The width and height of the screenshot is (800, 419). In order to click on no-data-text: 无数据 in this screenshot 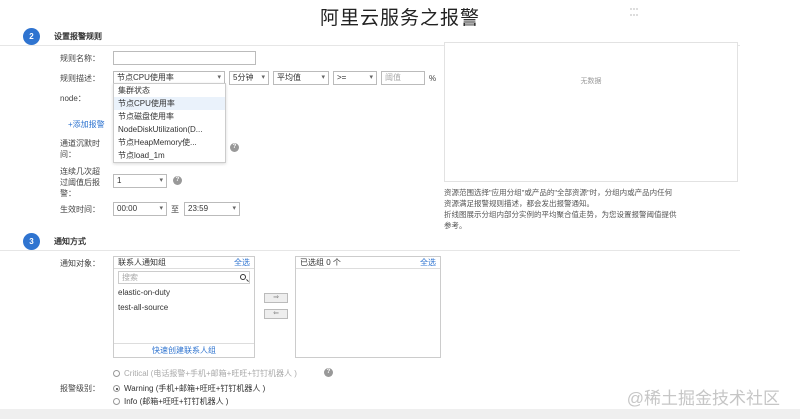, I will do `click(591, 81)`.